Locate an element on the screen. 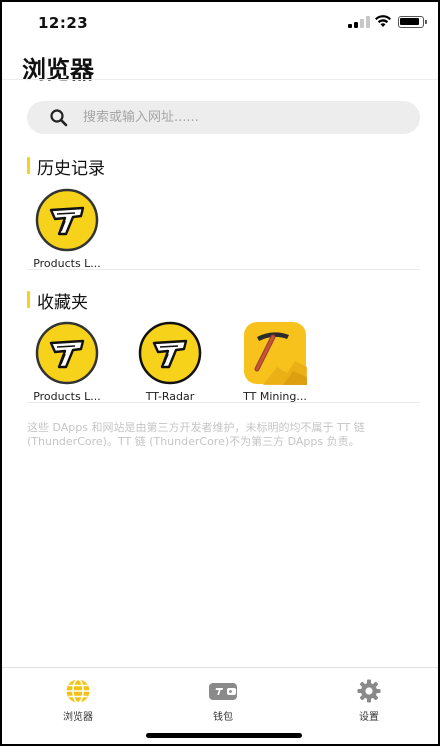 The image size is (440, 746). tab-label: 钱包 is located at coordinates (223, 717).